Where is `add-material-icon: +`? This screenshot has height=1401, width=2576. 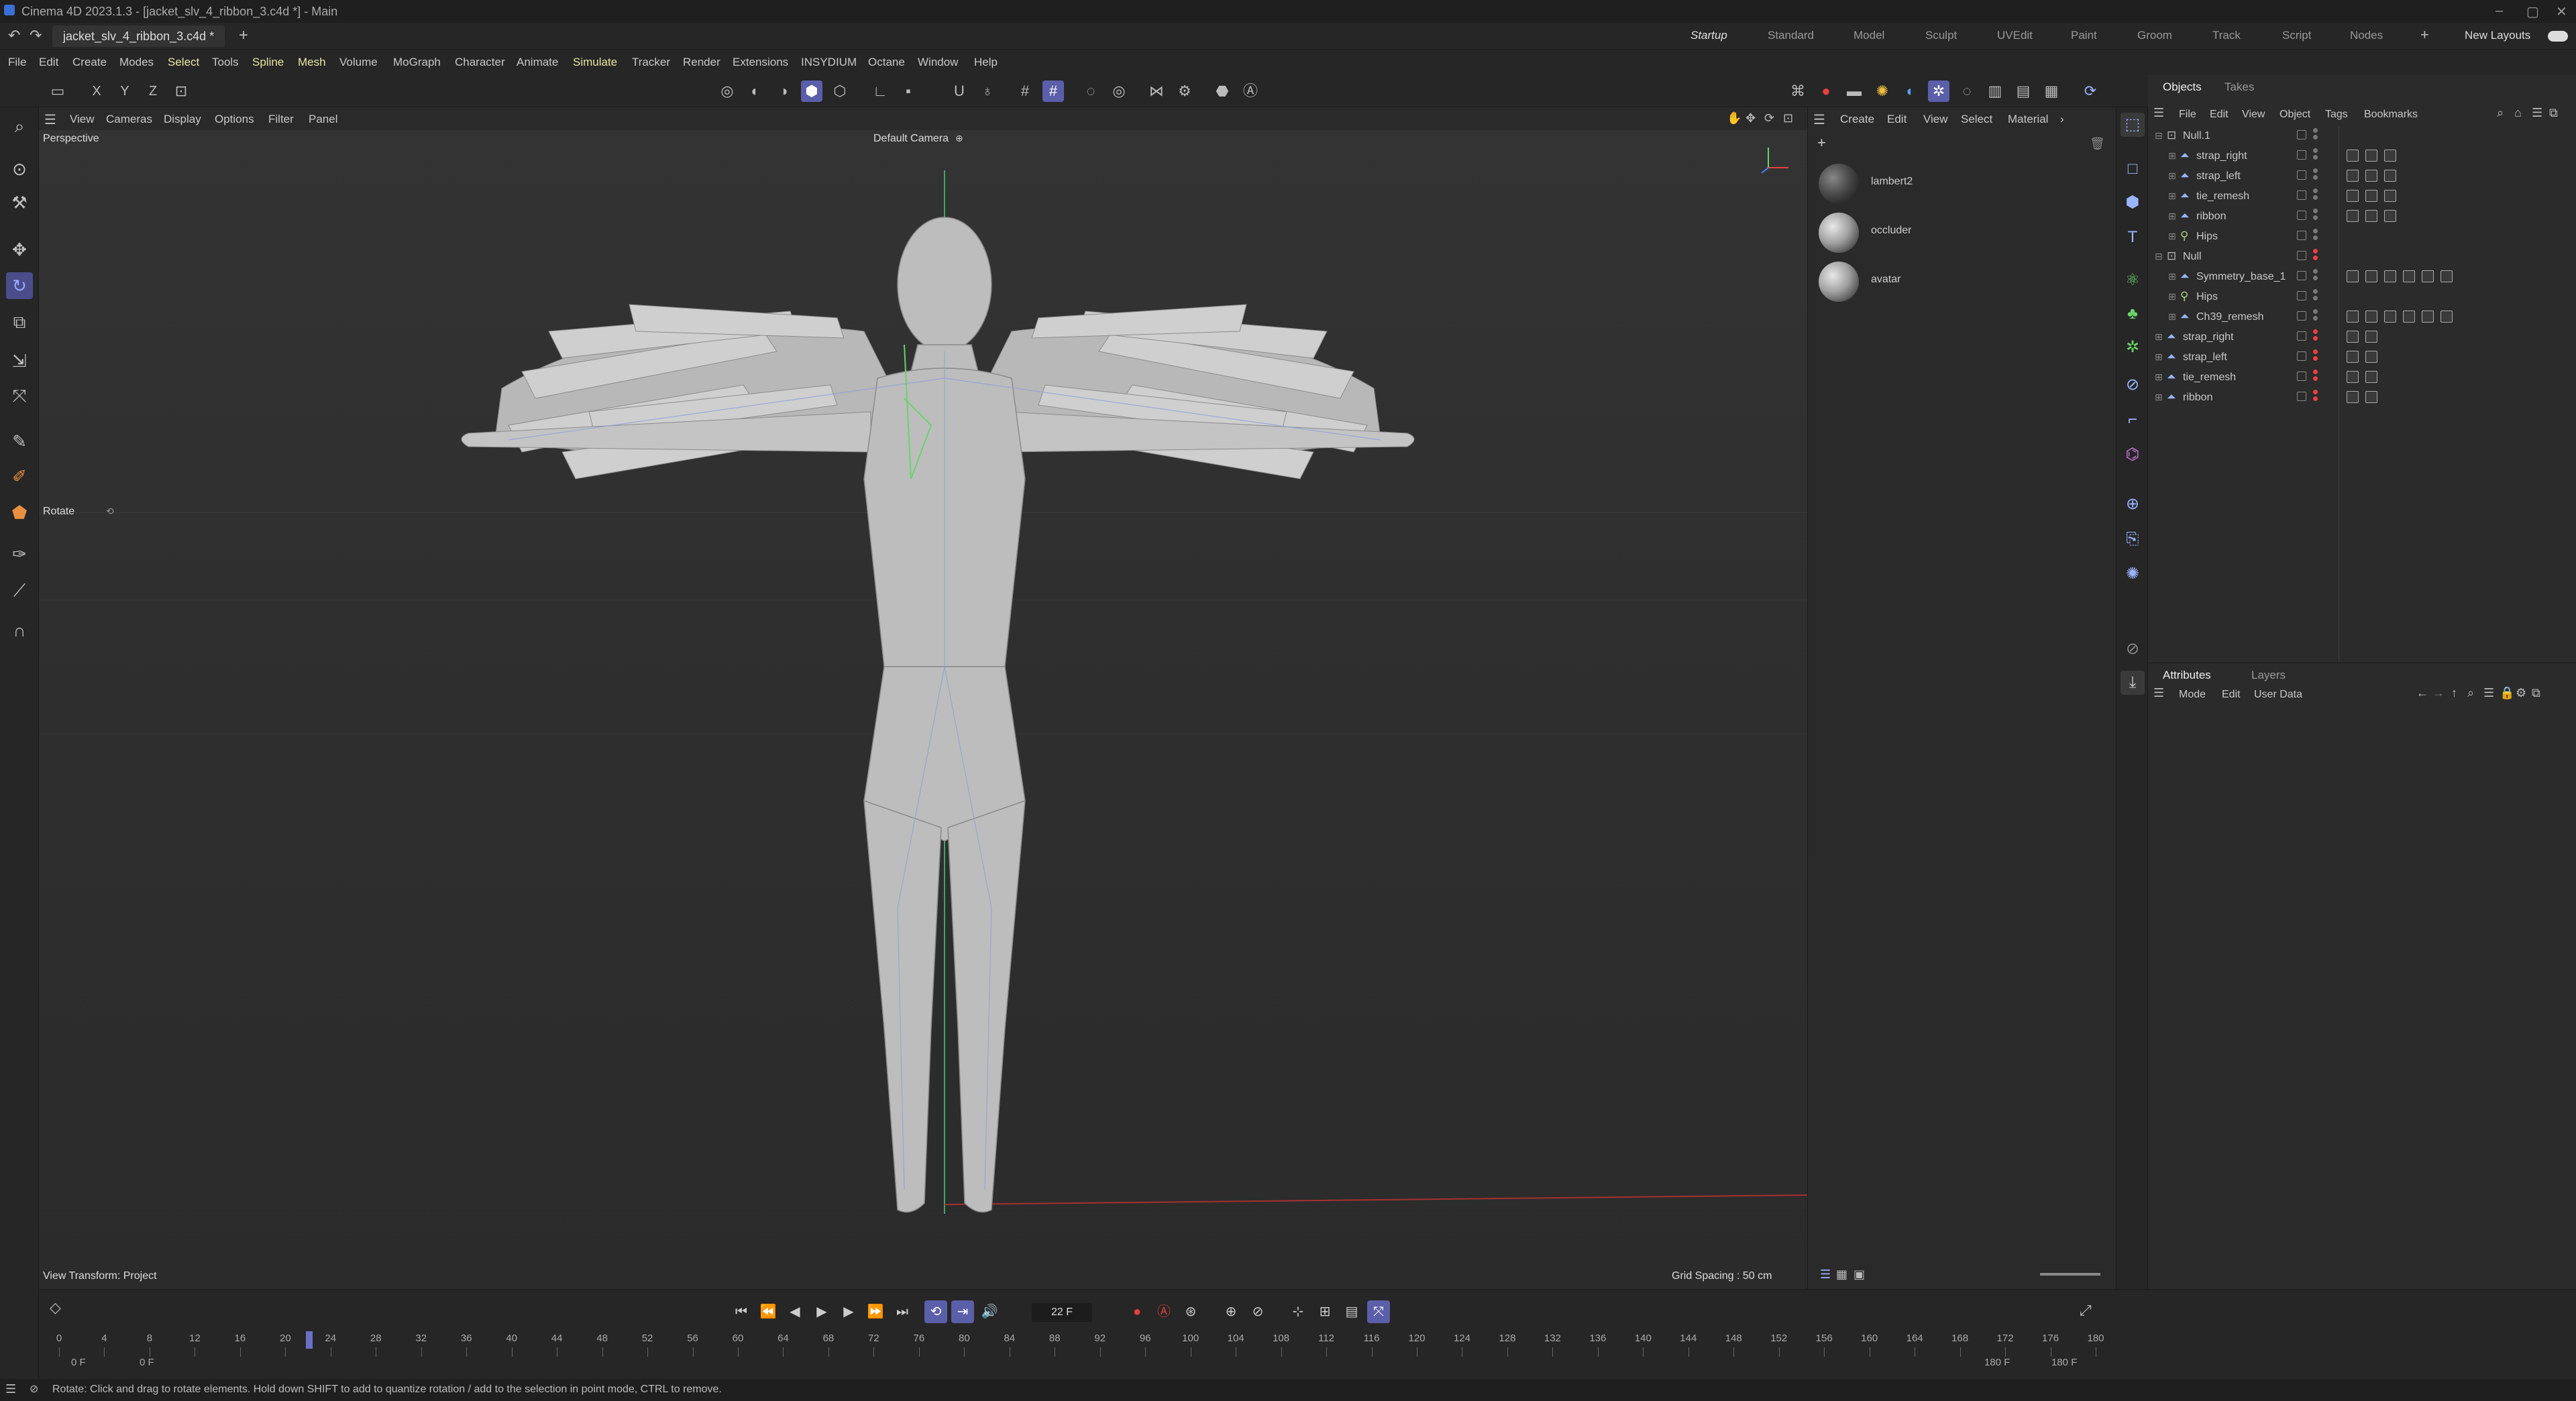
add-material-icon: + is located at coordinates (1821, 143).